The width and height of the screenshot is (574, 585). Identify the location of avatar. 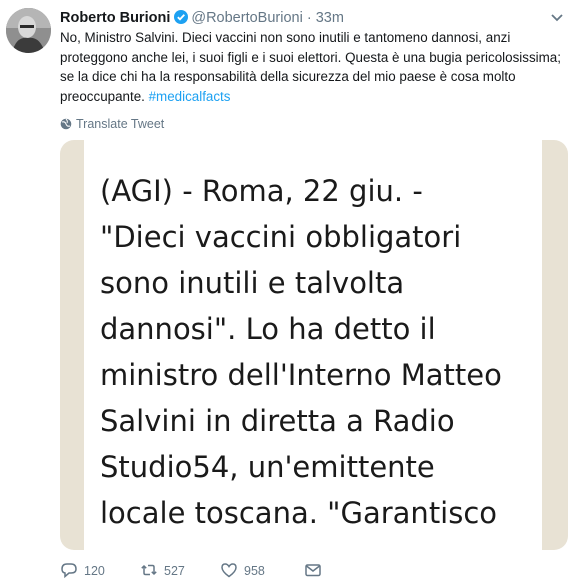
(28, 30).